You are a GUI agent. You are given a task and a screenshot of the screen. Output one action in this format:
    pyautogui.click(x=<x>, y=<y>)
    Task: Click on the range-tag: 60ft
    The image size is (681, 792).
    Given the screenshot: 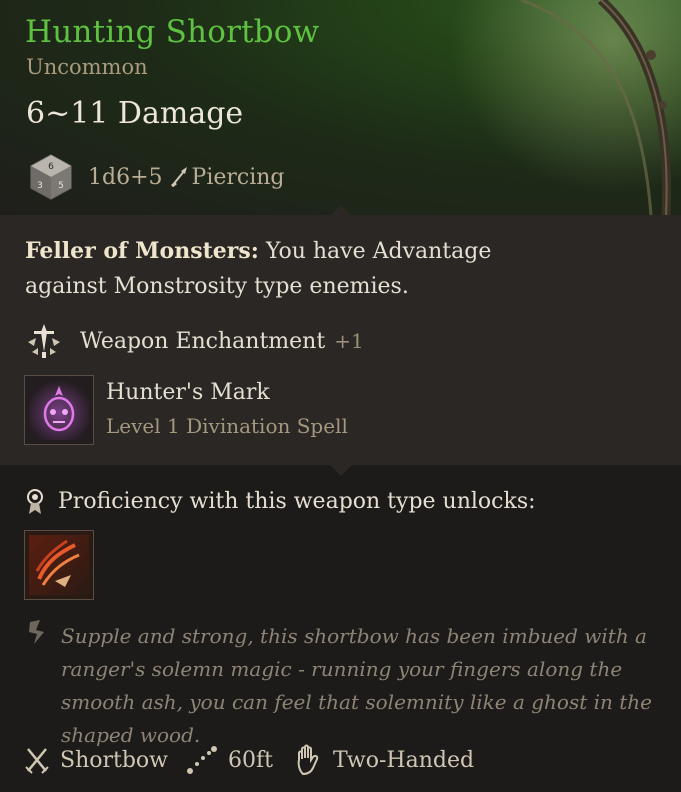 What is the action you would take?
    pyautogui.click(x=229, y=760)
    